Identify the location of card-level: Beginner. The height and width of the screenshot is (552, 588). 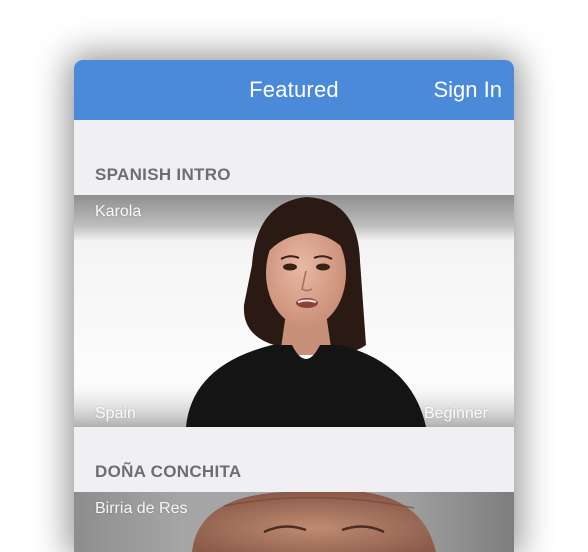
(455, 413).